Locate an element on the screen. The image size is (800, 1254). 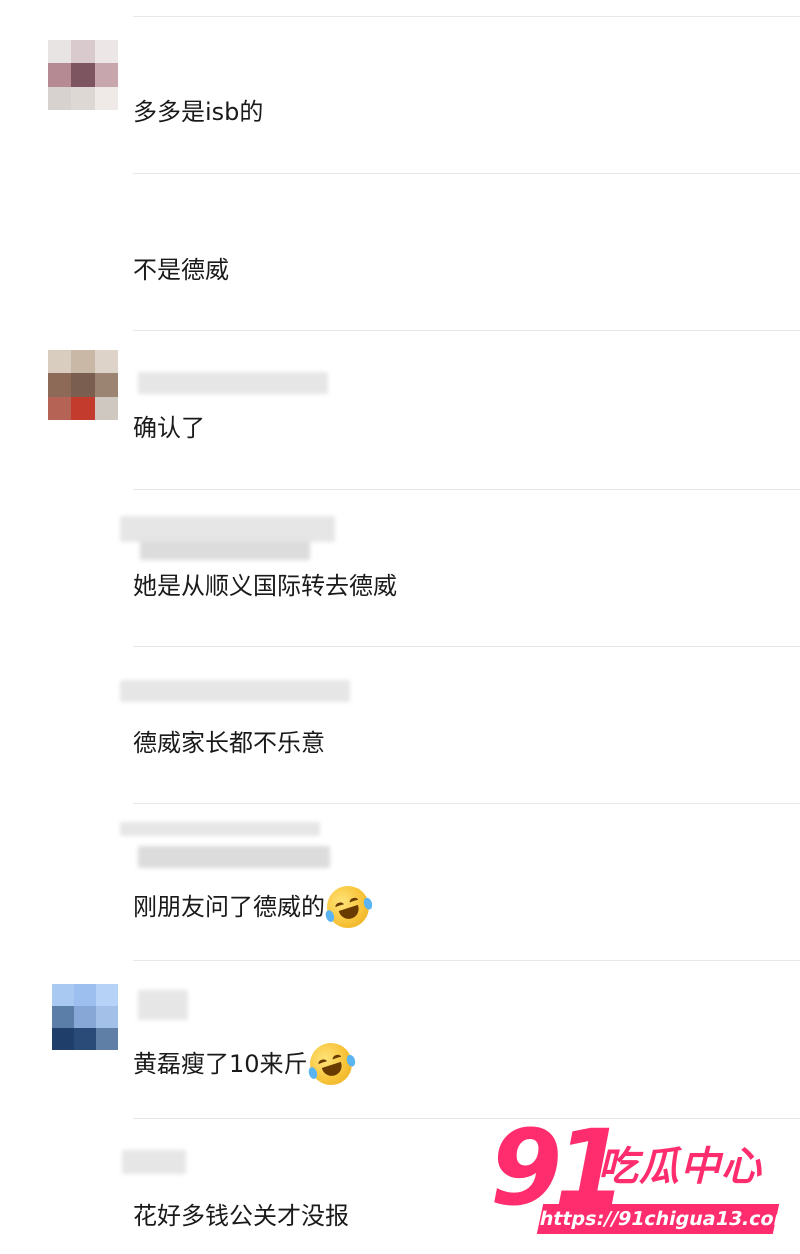
comment-text: 德威家长都不乐意 is located at coordinates (229, 743).